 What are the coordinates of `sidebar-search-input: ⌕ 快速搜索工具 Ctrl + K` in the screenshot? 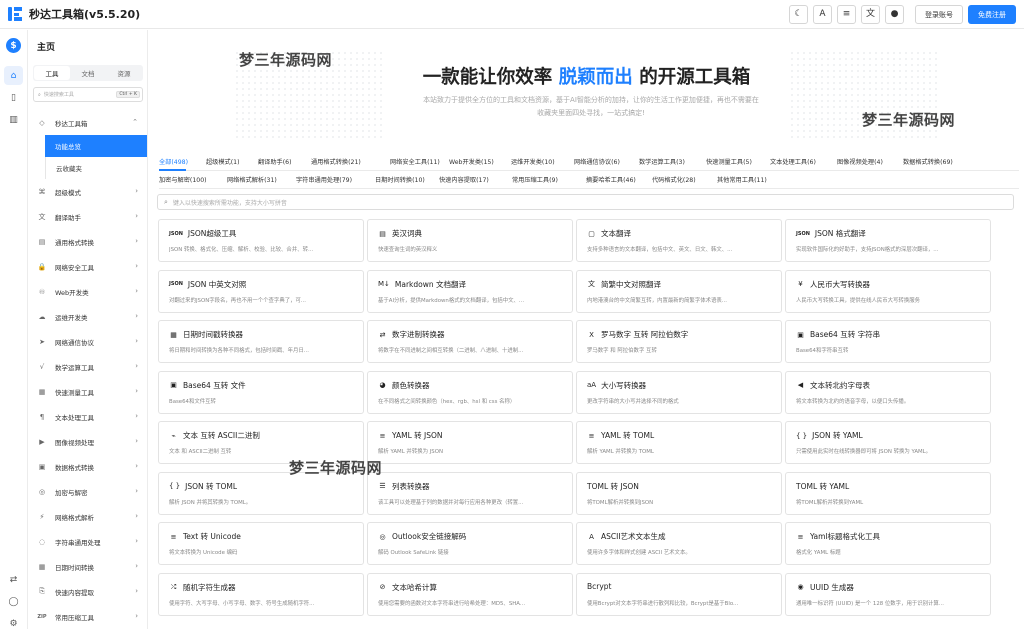 It's located at (88, 94).